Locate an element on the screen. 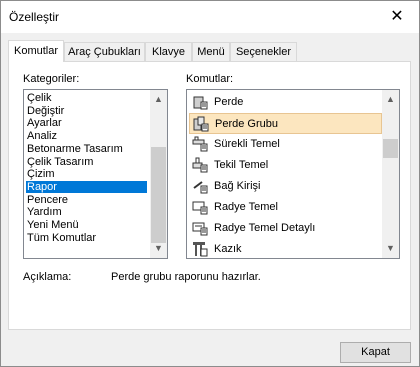  command-label: Perde is located at coordinates (229, 102).